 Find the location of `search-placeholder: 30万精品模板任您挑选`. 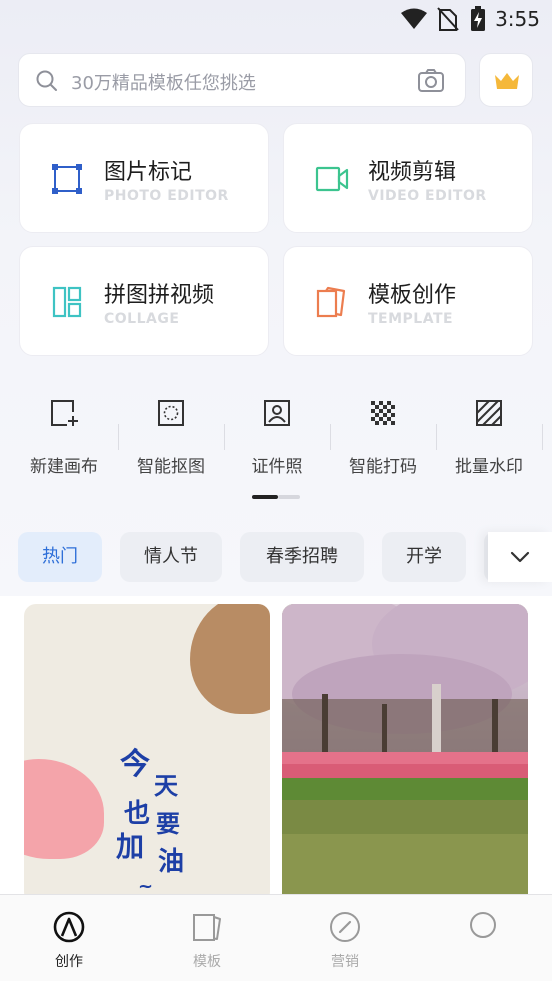

search-placeholder: 30万精品模板任您挑选 is located at coordinates (163, 83).